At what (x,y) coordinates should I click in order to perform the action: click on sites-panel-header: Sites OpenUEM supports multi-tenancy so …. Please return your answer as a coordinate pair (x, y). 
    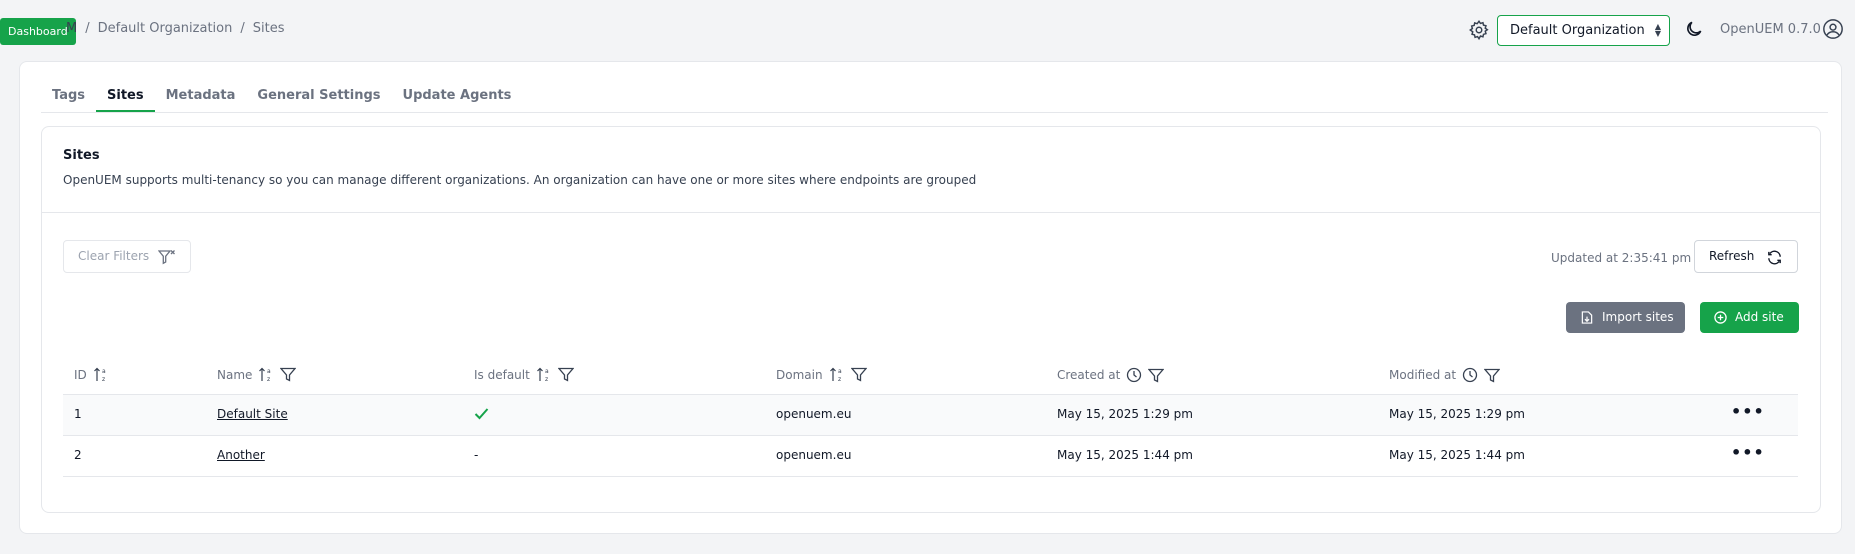
    Looking at the image, I should click on (931, 170).